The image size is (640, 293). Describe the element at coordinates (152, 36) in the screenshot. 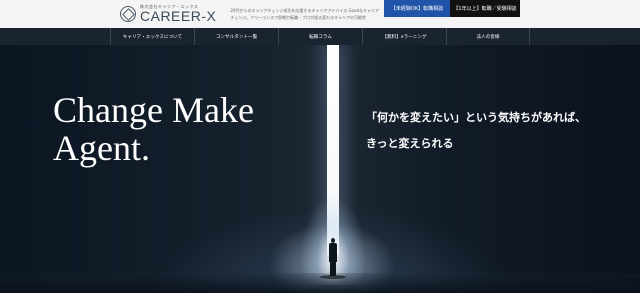

I see `nav-item-about: キャリア・エックスについて` at that location.